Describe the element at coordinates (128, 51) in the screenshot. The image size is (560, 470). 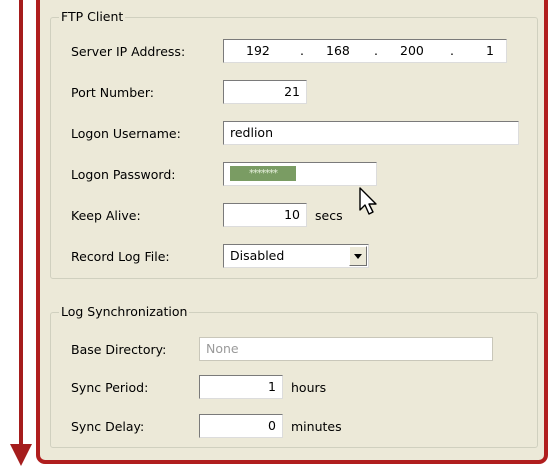
I see `server-ip-label: Server IP Address:` at that location.